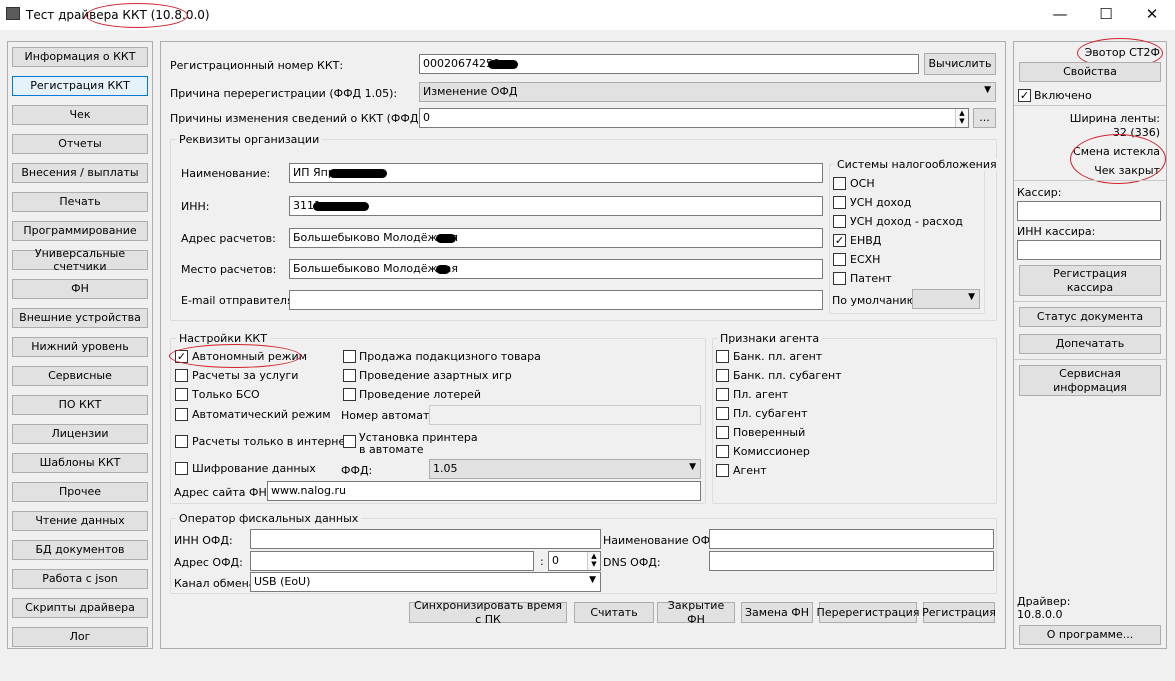 This screenshot has width=1175, height=681. What do you see at coordinates (392, 561) in the screenshot?
I see `ofd-address-input` at bounding box center [392, 561].